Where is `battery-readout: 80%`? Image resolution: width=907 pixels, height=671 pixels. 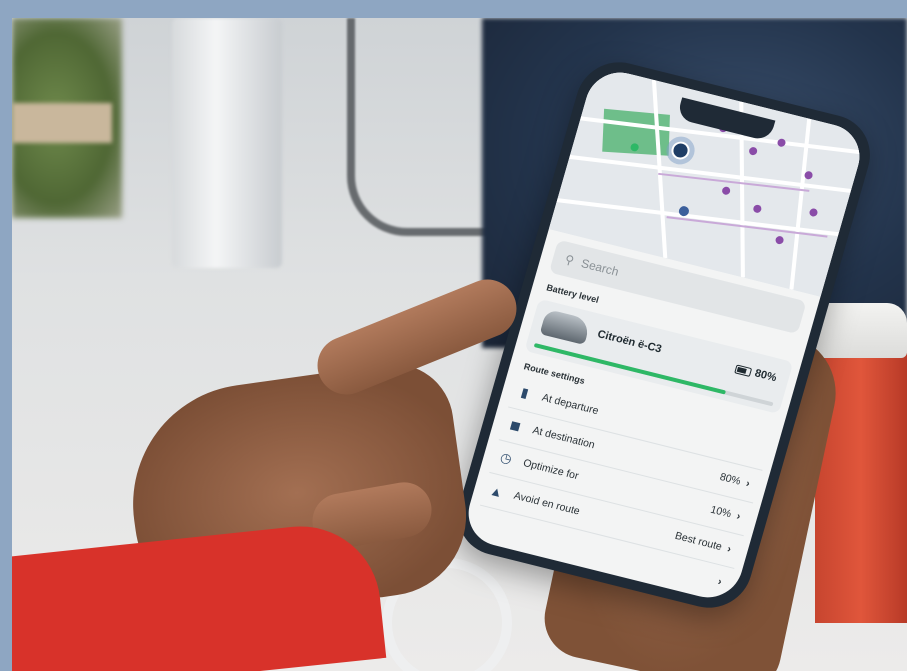 battery-readout: 80% is located at coordinates (756, 374).